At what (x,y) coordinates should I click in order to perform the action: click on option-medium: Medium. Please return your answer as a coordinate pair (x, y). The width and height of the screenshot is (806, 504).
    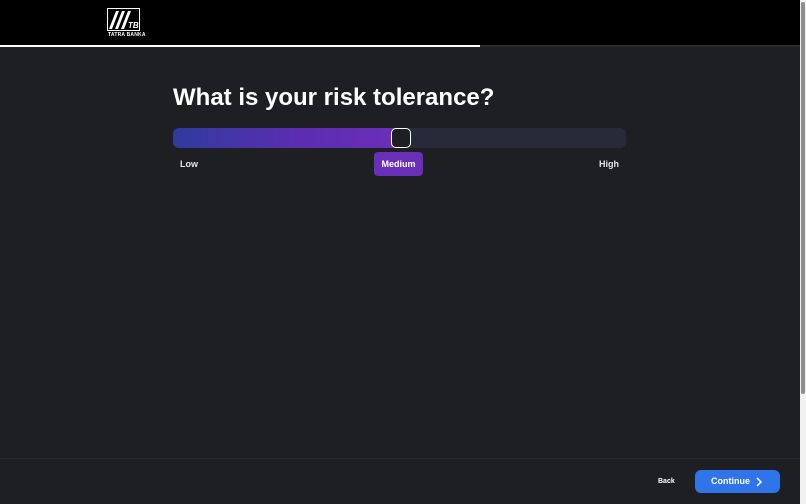
    Looking at the image, I should click on (398, 164).